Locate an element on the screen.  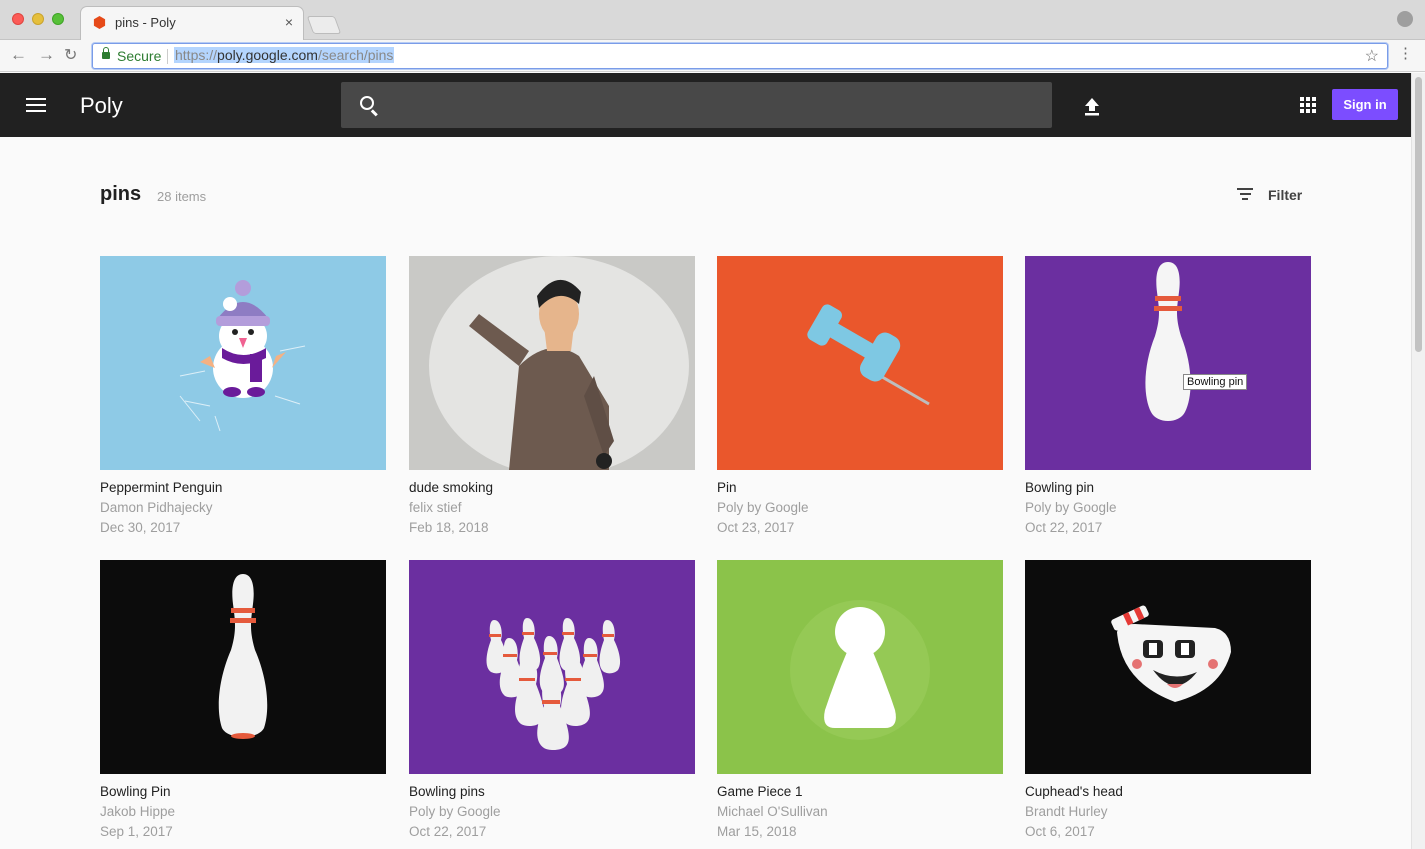
search-input is located at coordinates (696, 105).